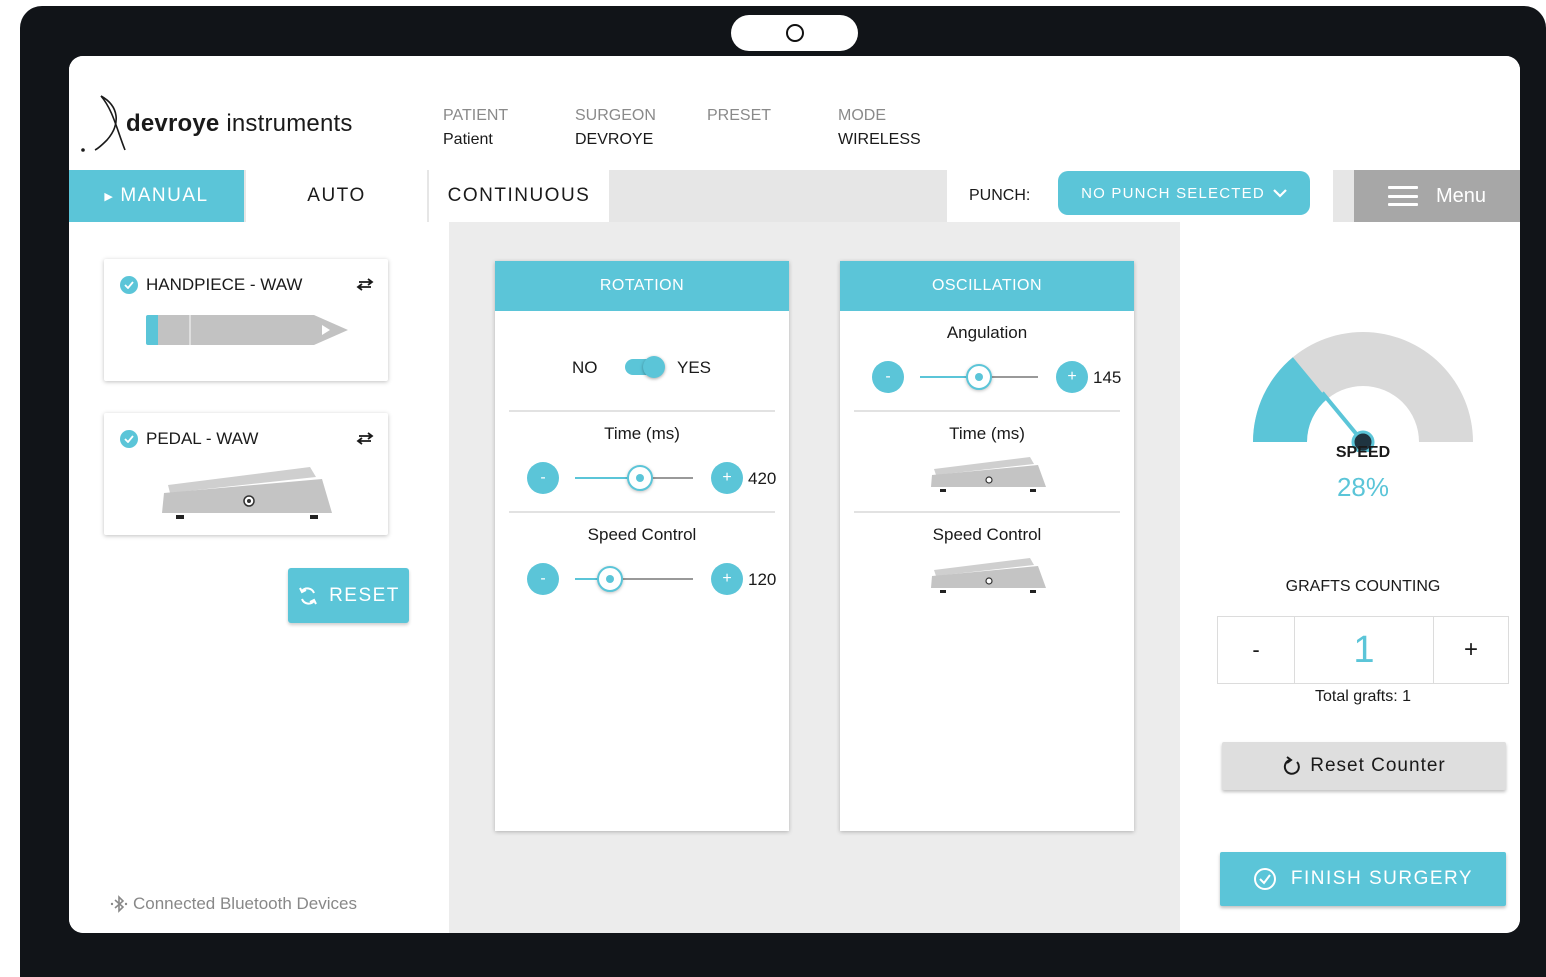 The width and height of the screenshot is (1546, 977). Describe the element at coordinates (642, 433) in the screenshot. I see `time-label: Time (ms)` at that location.